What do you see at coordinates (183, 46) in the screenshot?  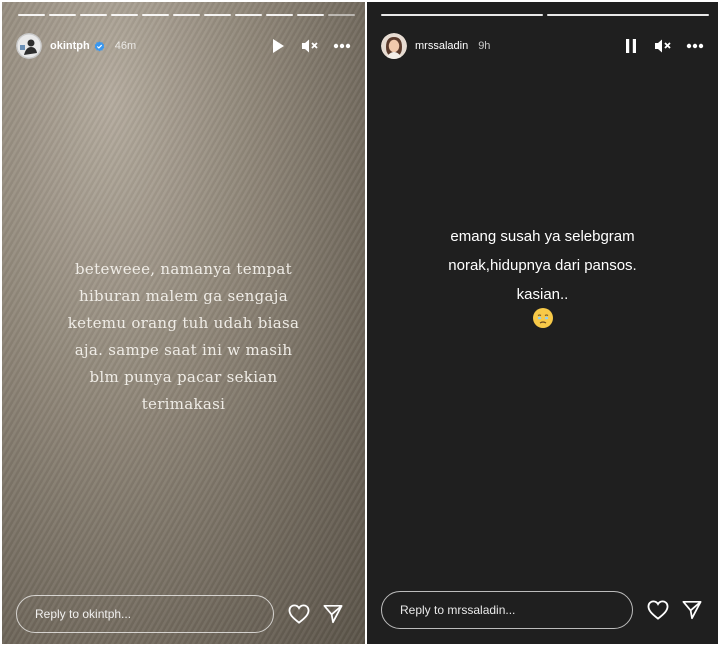 I see `story-header: okintph 46m` at bounding box center [183, 46].